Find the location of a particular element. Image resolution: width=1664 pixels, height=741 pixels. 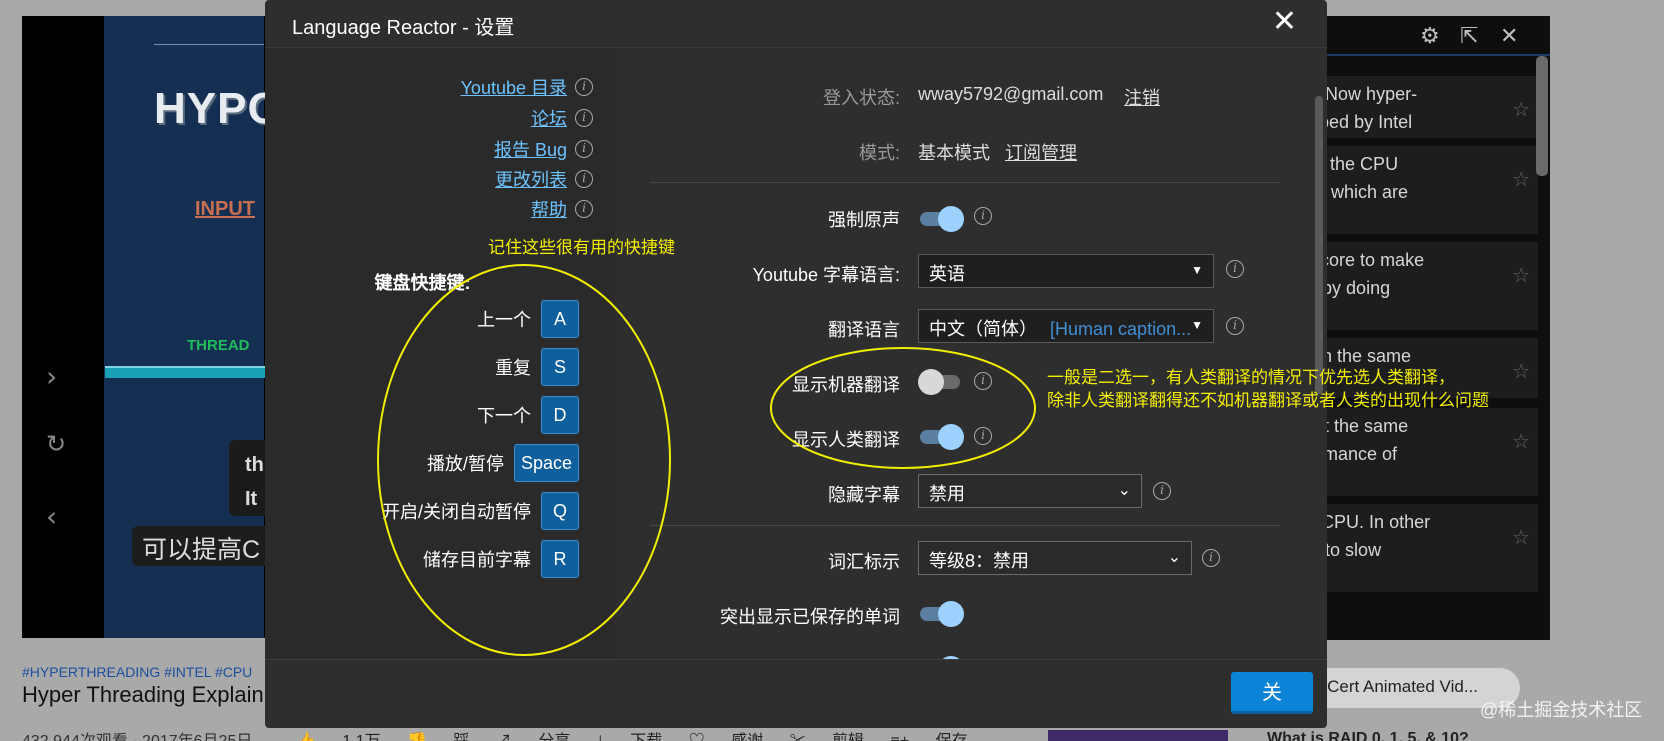

translation-toggles-circle is located at coordinates (903, 408).